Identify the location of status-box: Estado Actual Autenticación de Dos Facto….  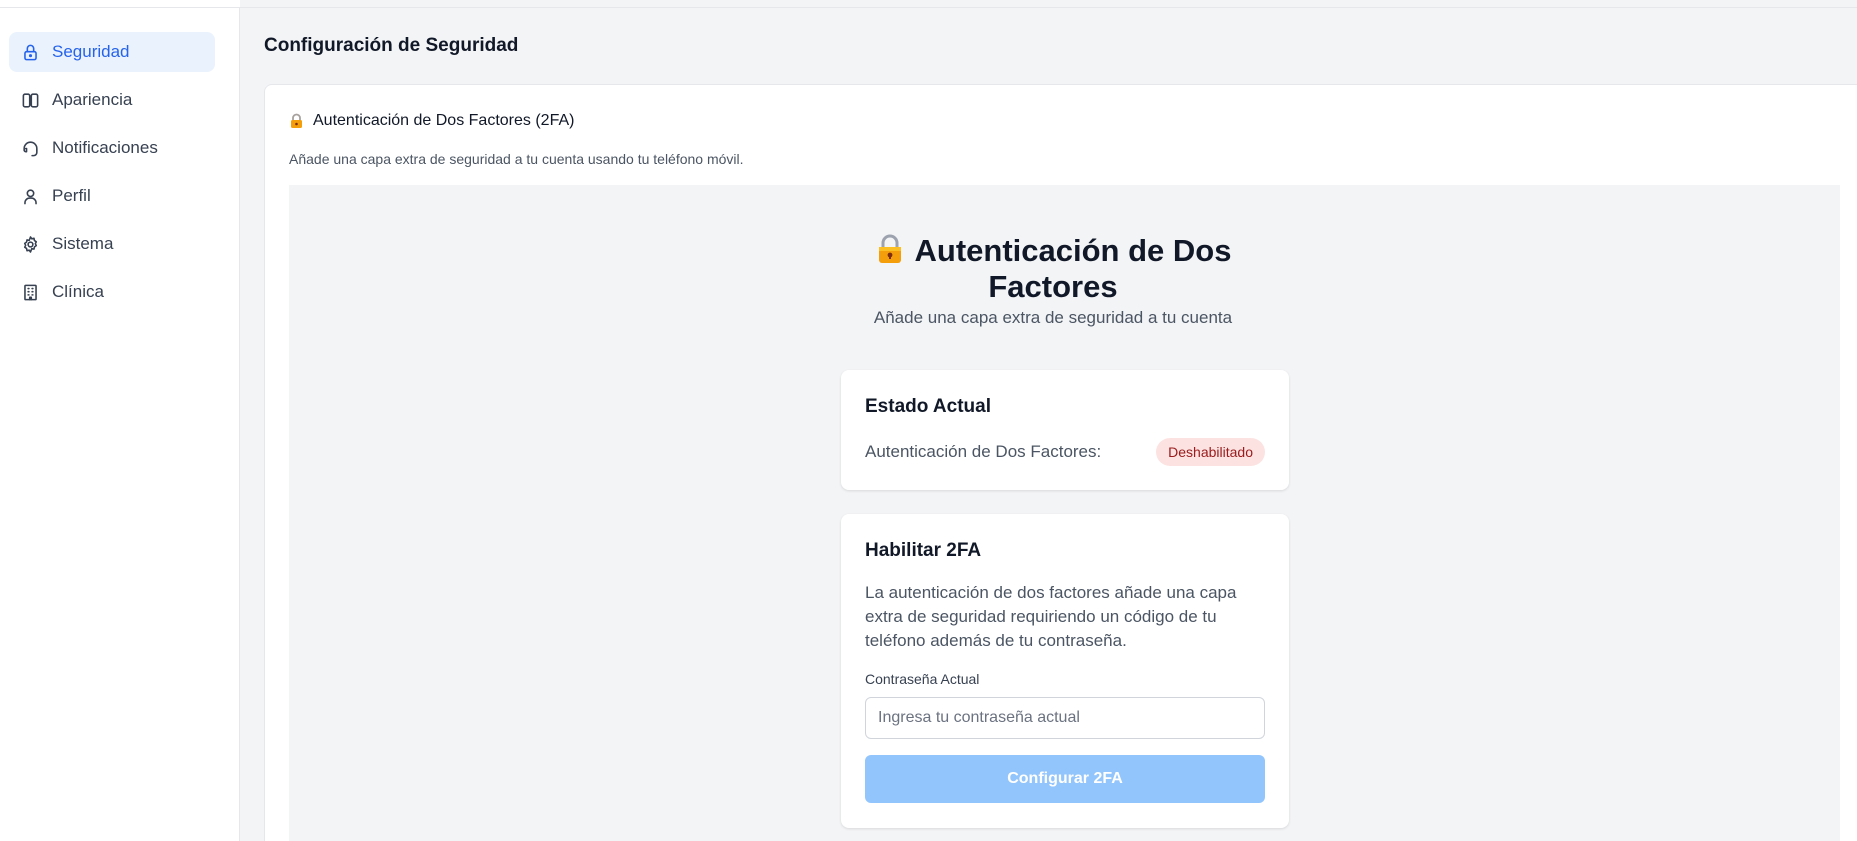
(1065, 430).